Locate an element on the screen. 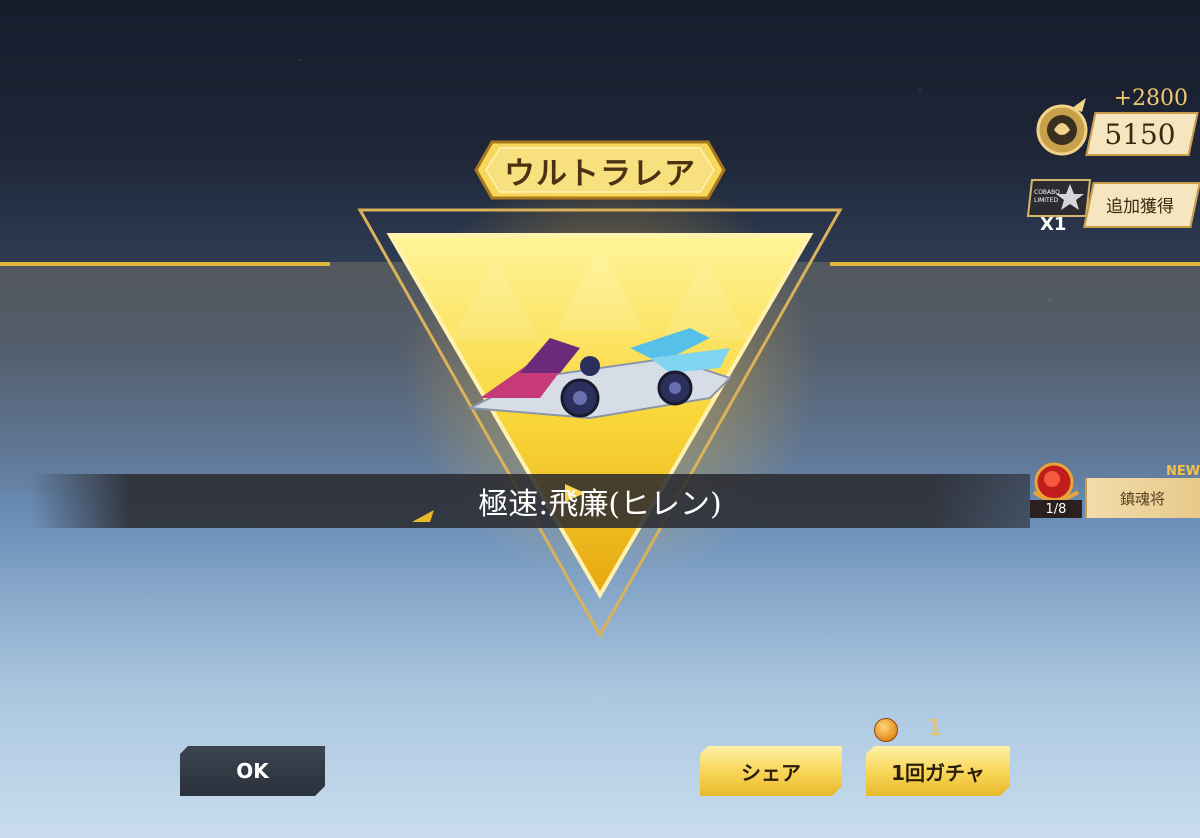  band-line-right is located at coordinates (1015, 264).